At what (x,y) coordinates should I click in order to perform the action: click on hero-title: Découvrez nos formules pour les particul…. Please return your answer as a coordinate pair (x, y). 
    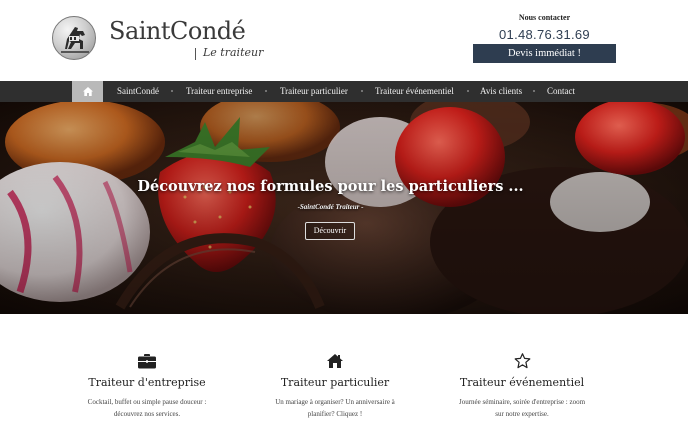
    Looking at the image, I should click on (330, 186).